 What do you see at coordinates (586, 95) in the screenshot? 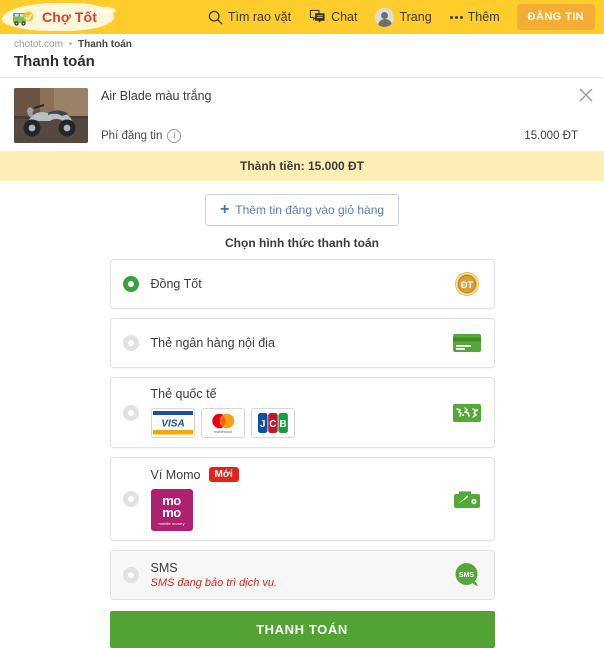
I see `close-icon` at bounding box center [586, 95].